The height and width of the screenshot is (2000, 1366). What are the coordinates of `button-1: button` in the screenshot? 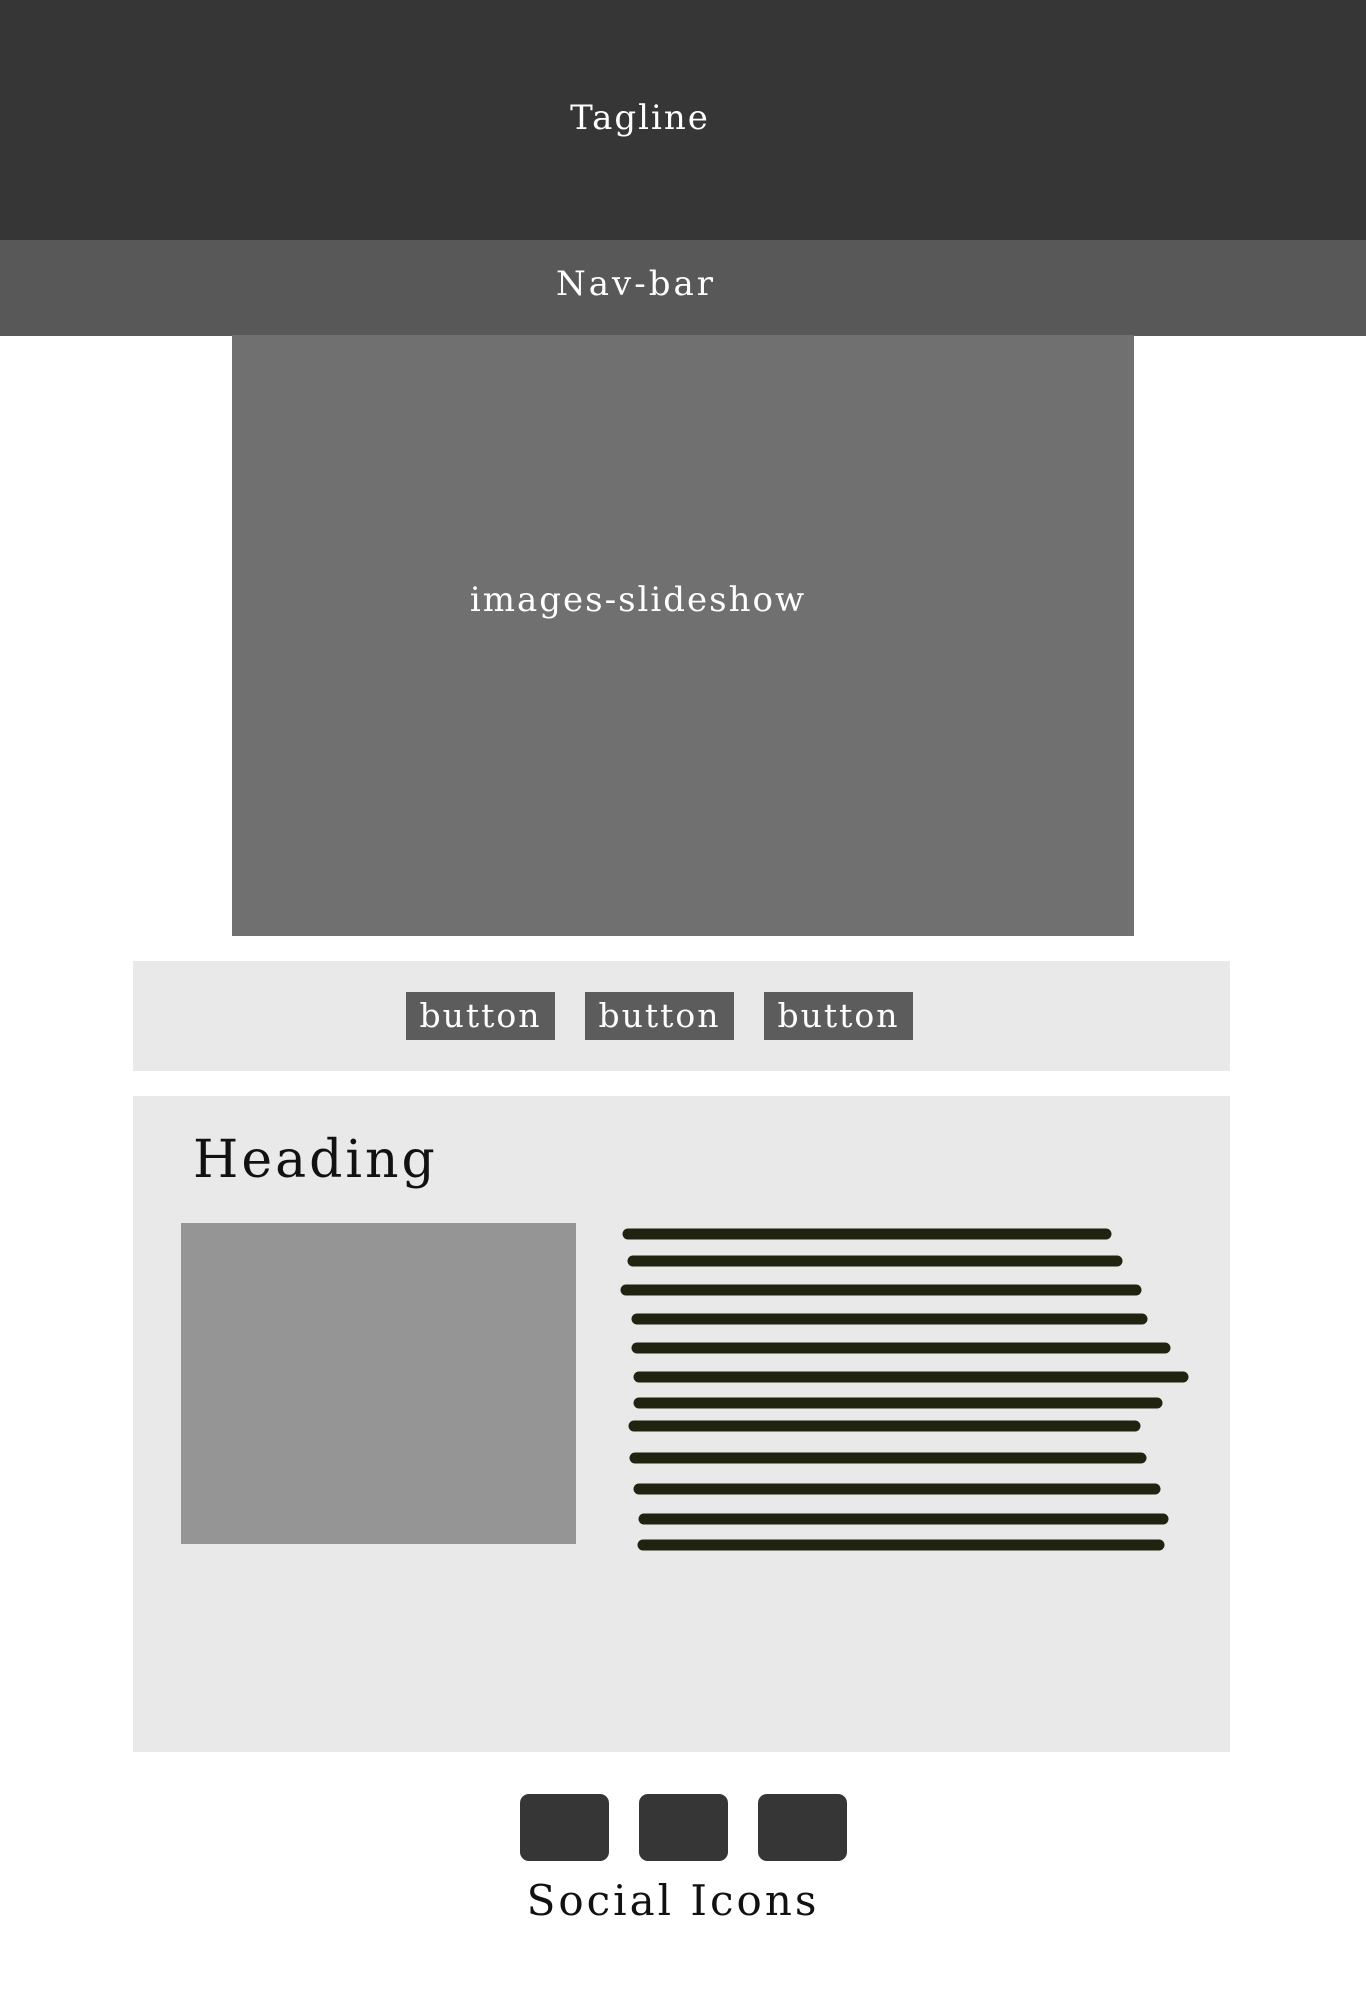 It's located at (480, 1016).